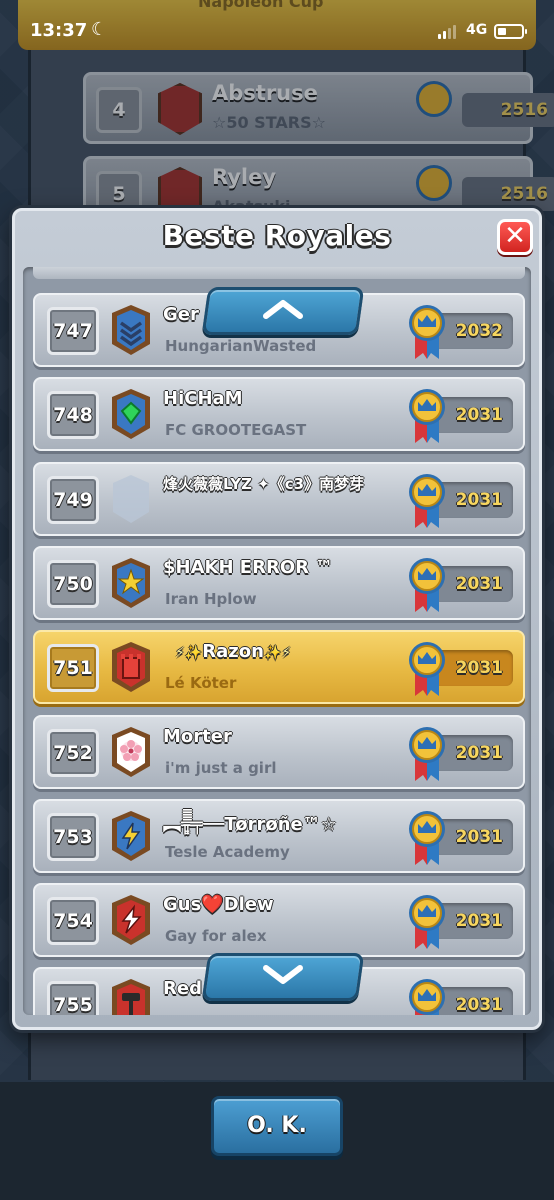 The width and height of the screenshot is (554, 1200). I want to click on scroll-down-button, so click(283, 977).